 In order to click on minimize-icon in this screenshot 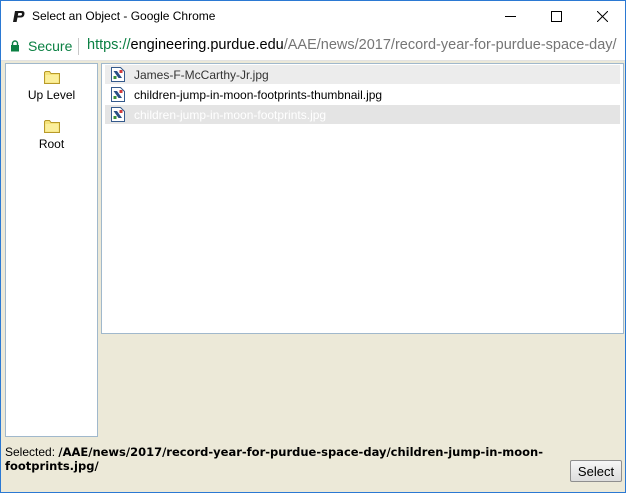, I will do `click(510, 16)`.